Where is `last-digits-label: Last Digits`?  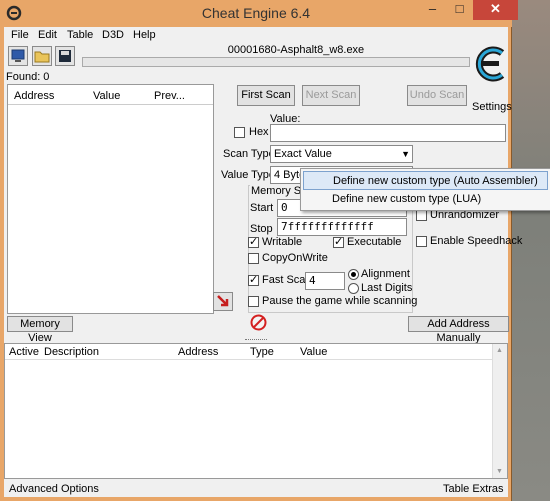 last-digits-label: Last Digits is located at coordinates (387, 288).